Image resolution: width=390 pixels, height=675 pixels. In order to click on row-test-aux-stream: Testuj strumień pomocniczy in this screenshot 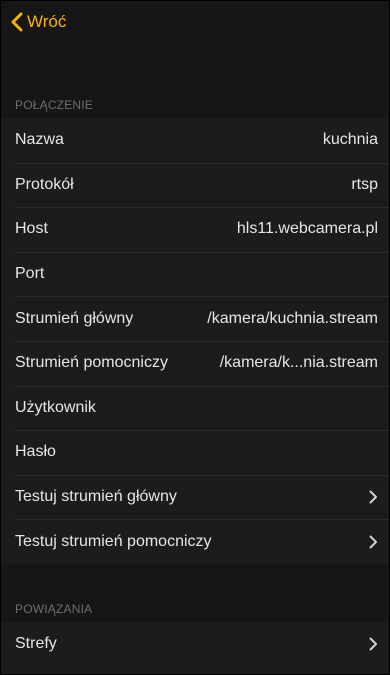, I will do `click(195, 541)`.